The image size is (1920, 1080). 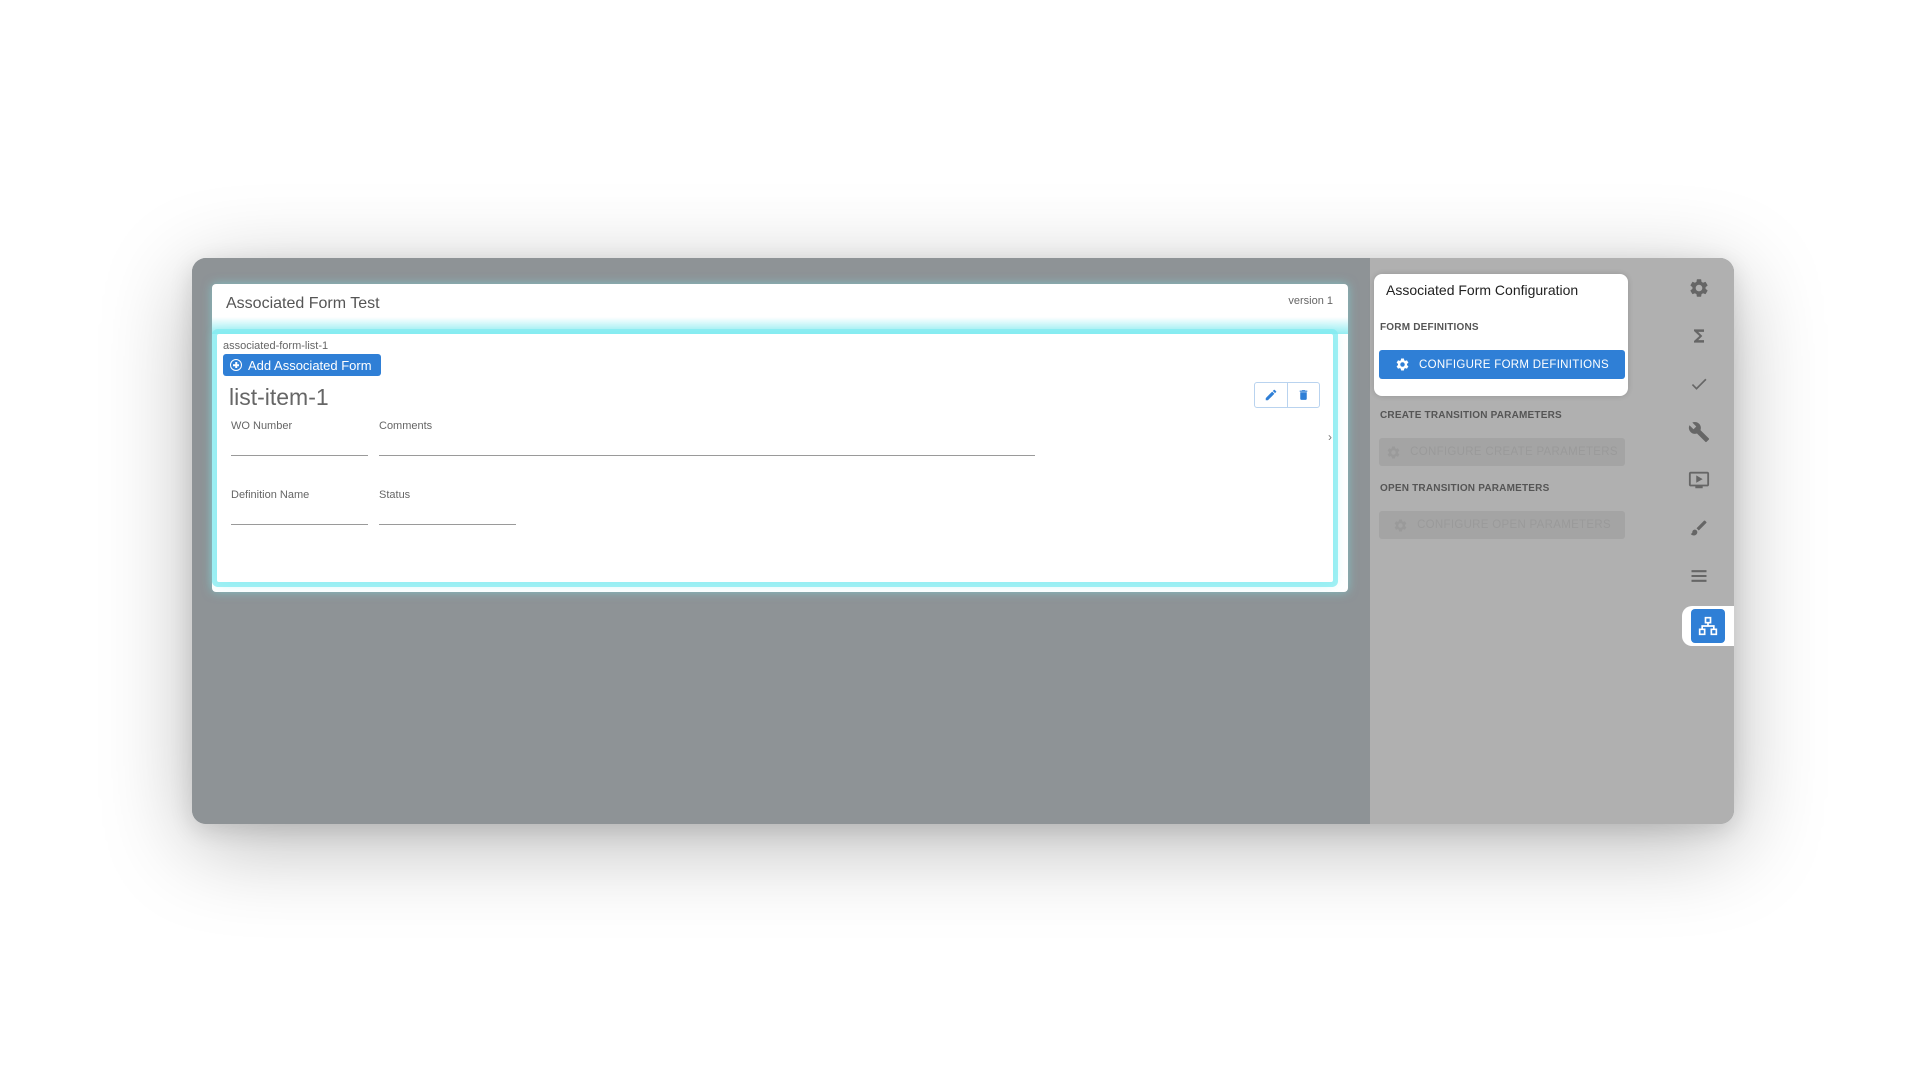 I want to click on form-title: Associated Form Test, so click(x=303, y=303).